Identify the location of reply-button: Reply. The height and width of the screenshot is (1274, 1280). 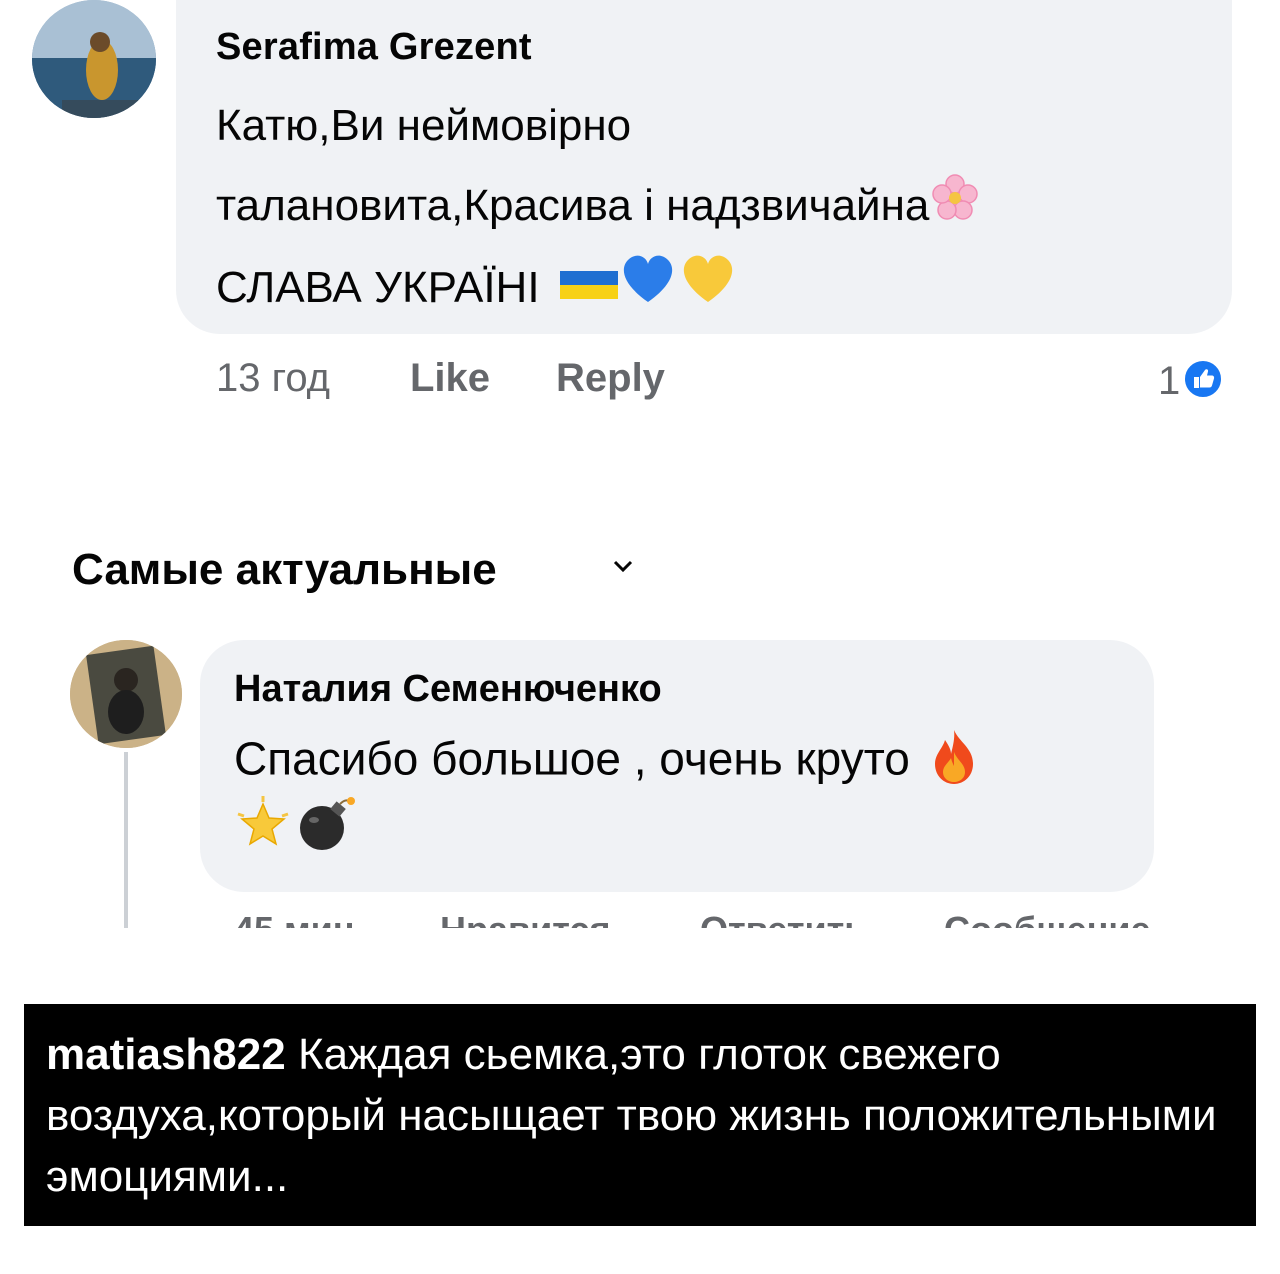
(610, 378).